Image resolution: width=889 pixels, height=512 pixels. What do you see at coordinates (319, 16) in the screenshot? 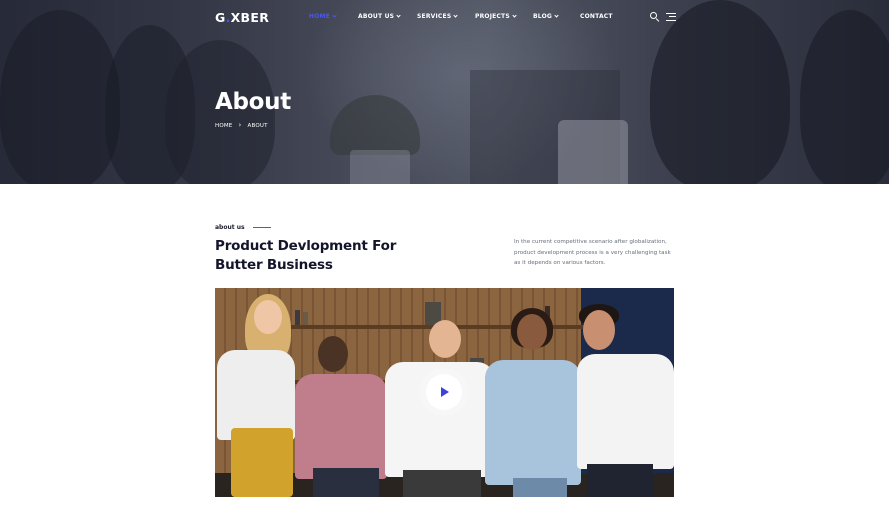
I see `menu-item-label: HOME` at bounding box center [319, 16].